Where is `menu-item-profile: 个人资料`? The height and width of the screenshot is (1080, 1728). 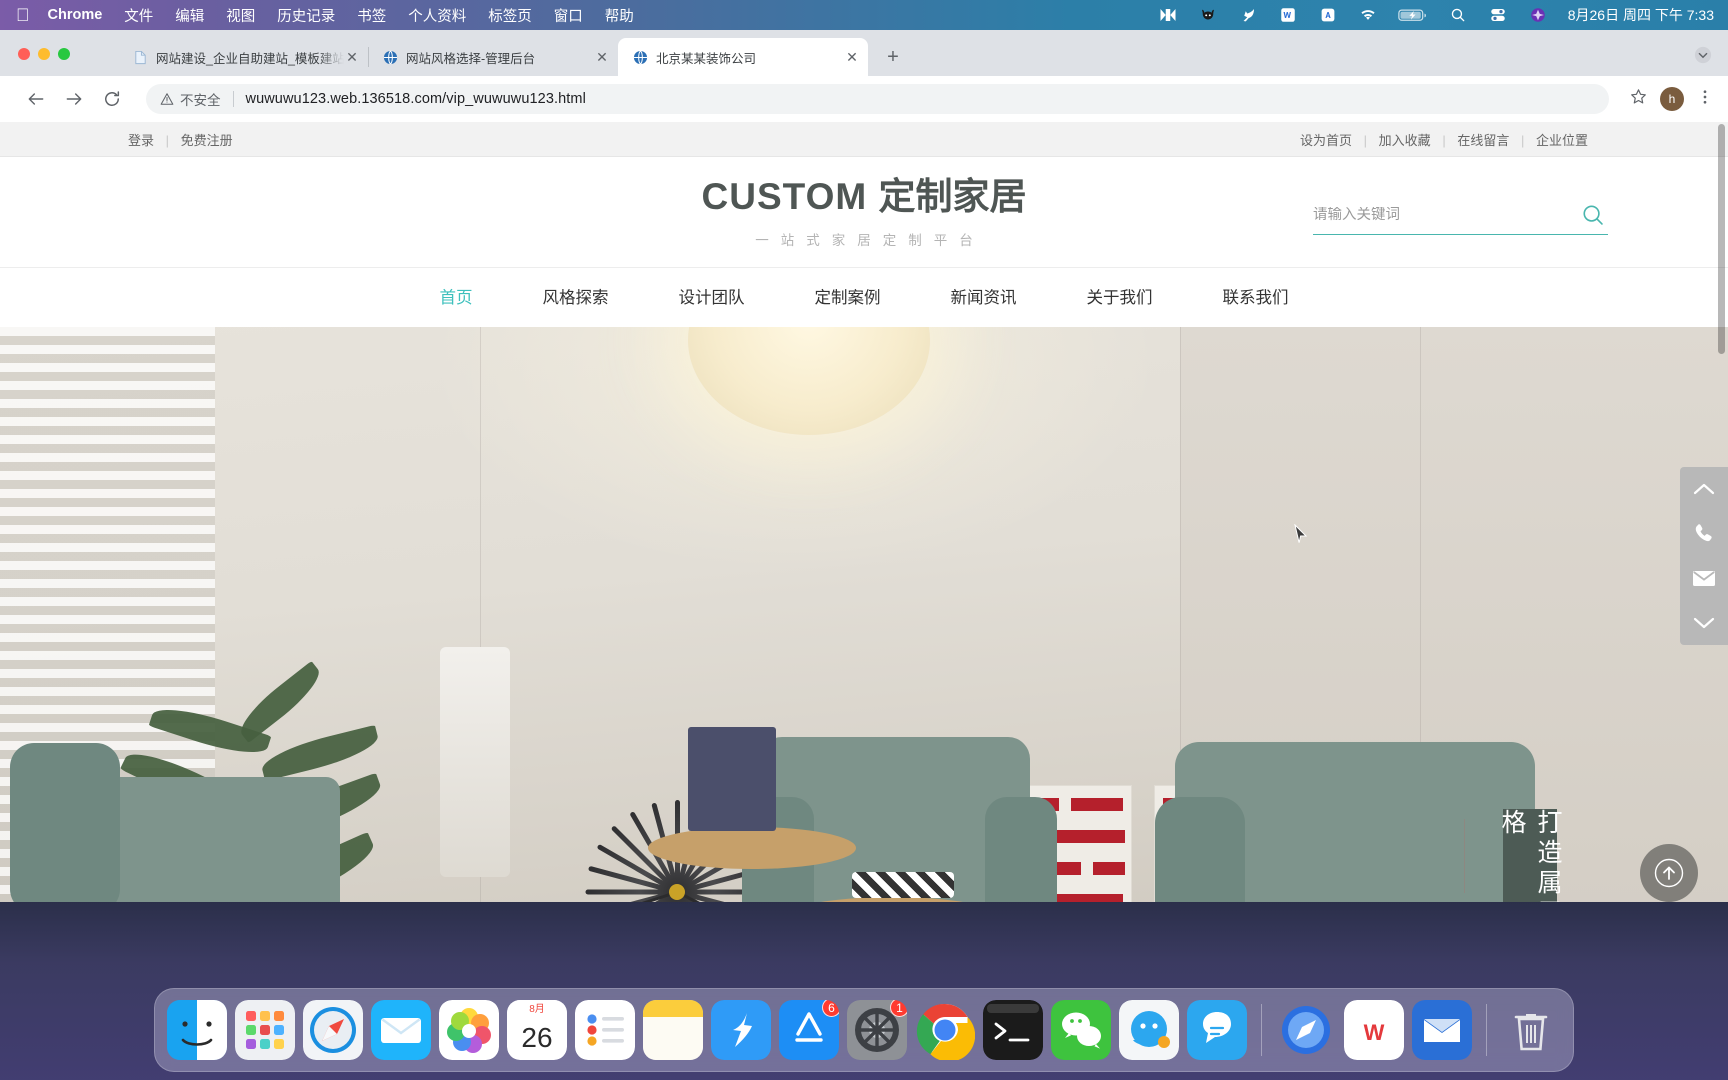
menu-item-profile: 个人资料 is located at coordinates (437, 15).